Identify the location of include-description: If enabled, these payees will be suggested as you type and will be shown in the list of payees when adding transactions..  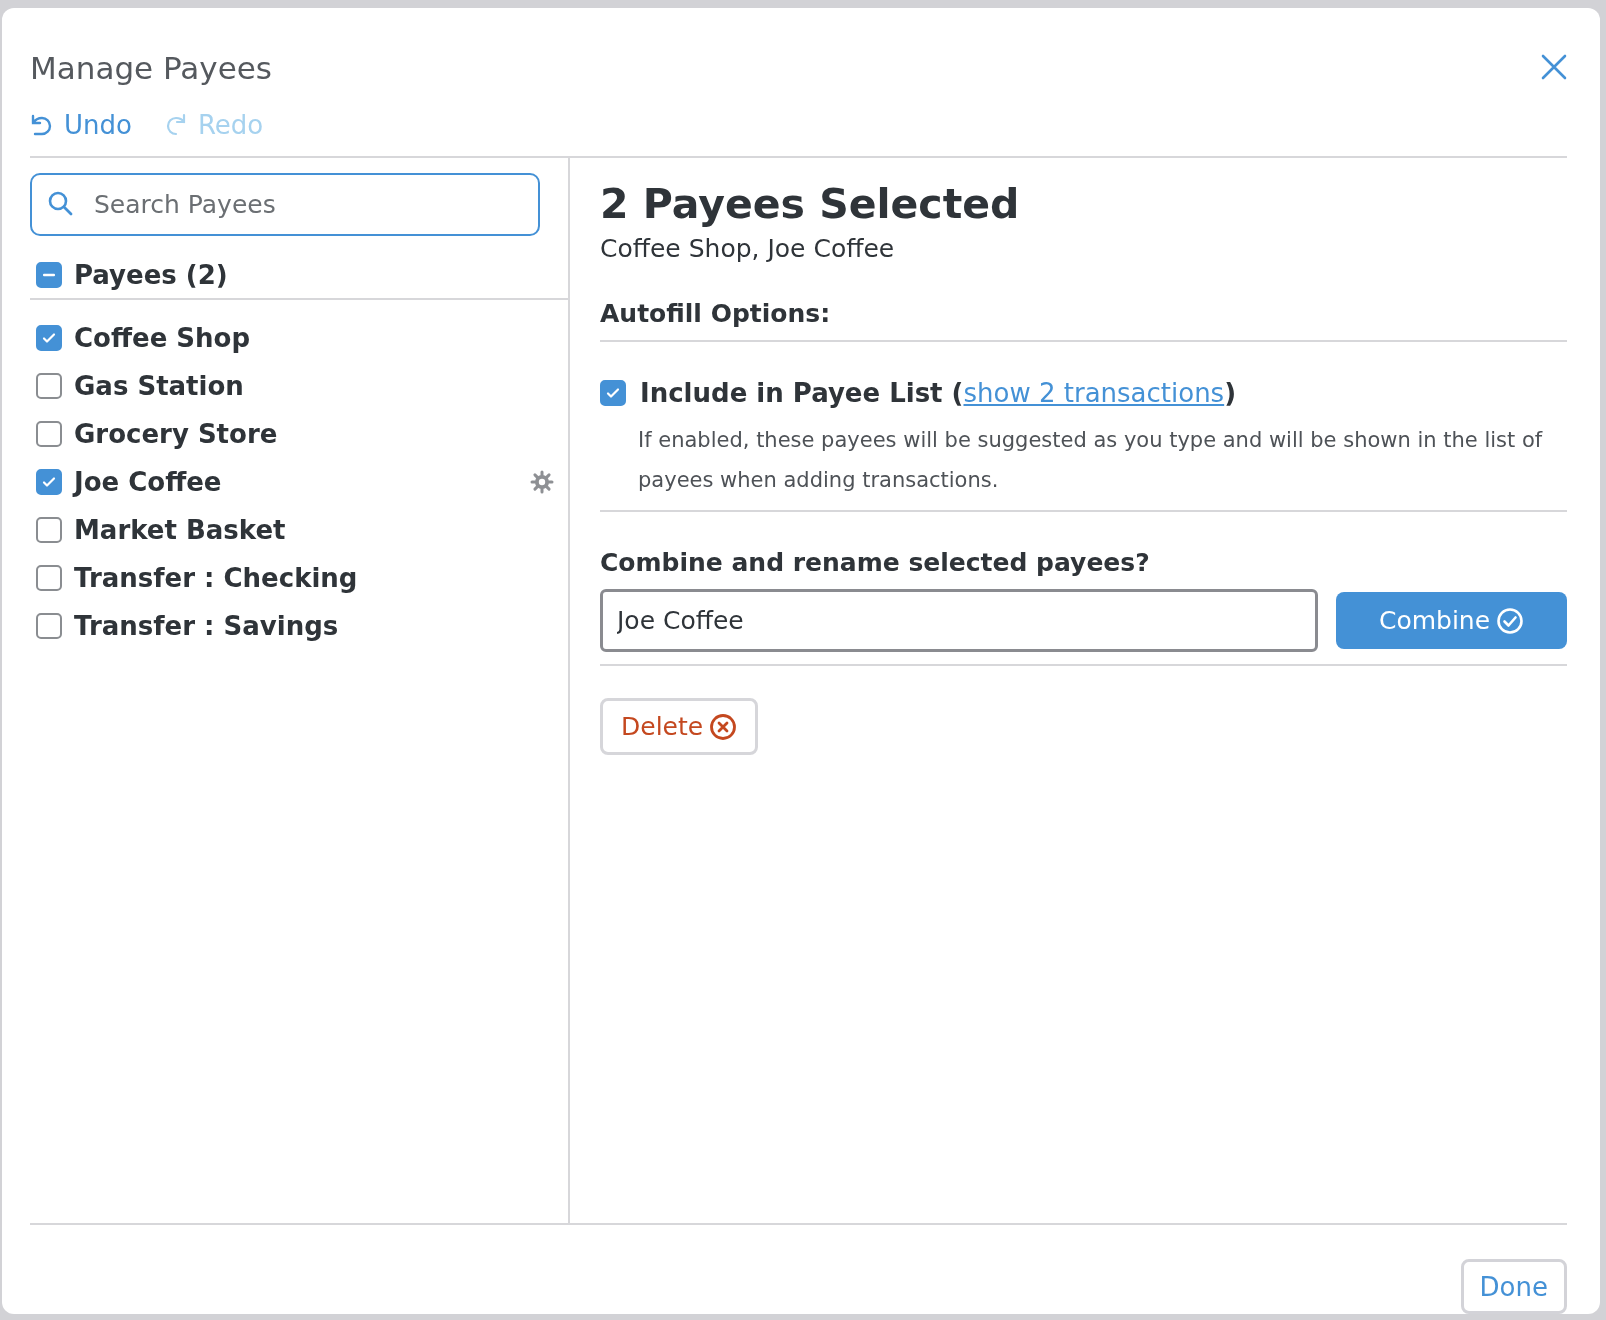
(1091, 460).